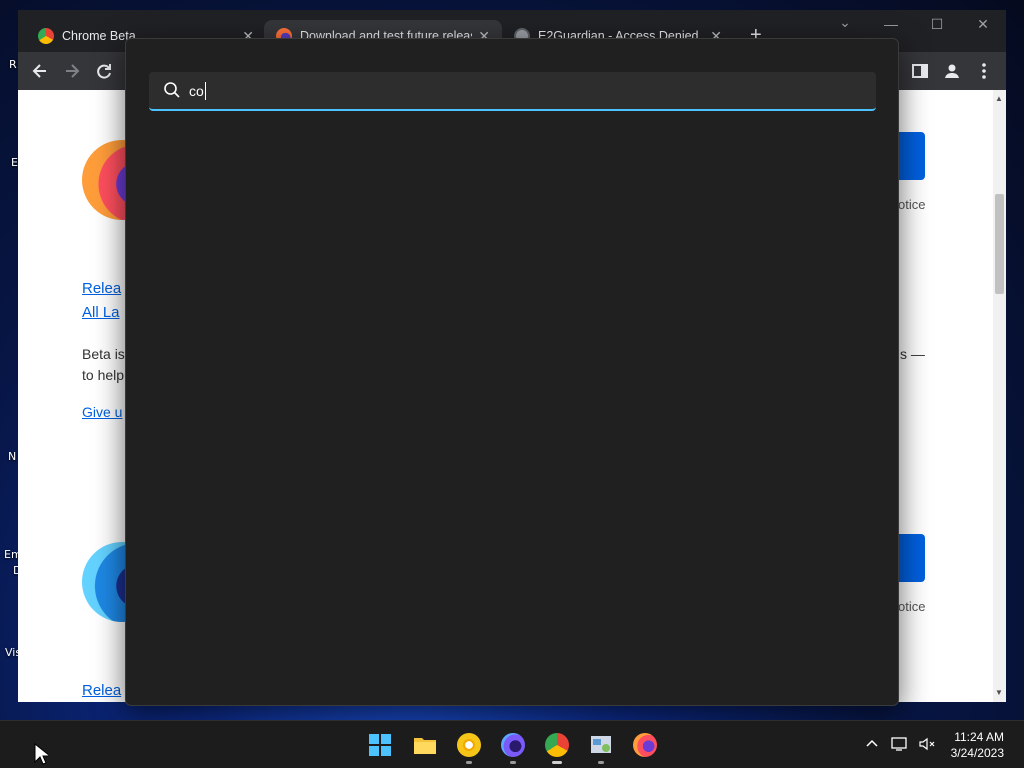  I want to click on clock-date: 3/24/2023, so click(977, 753).